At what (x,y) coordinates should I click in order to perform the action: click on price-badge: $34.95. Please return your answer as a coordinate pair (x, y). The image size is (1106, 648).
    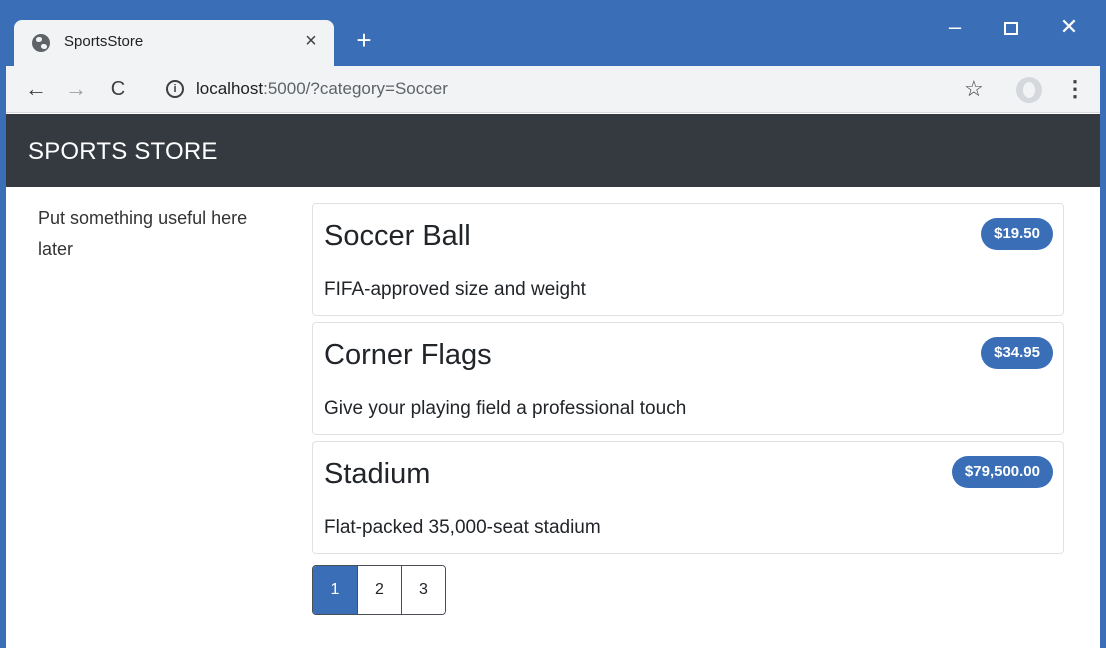
    Looking at the image, I should click on (1017, 353).